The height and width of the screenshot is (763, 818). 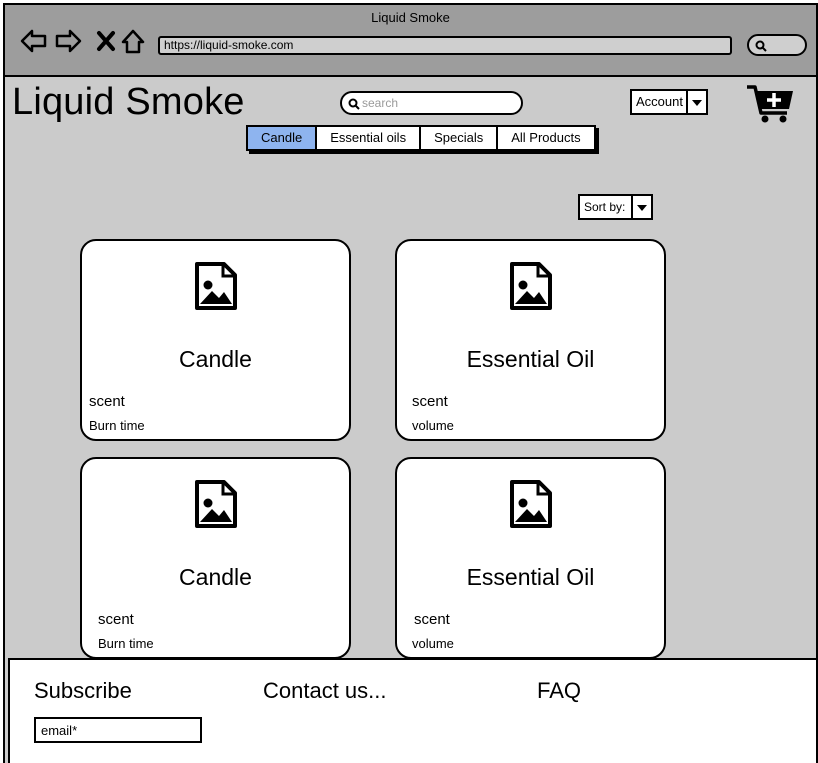 What do you see at coordinates (107, 41) in the screenshot?
I see `close-icon` at bounding box center [107, 41].